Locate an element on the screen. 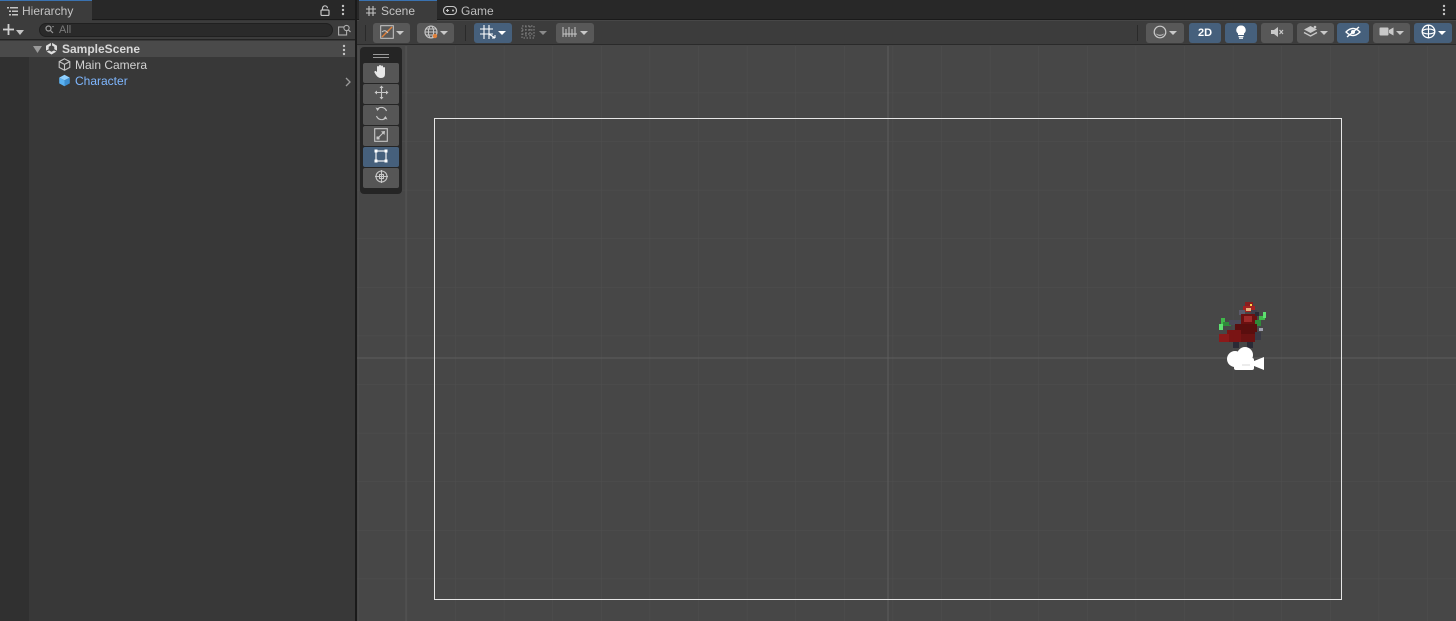 The width and height of the screenshot is (1456, 621). tool-transform is located at coordinates (381, 178).